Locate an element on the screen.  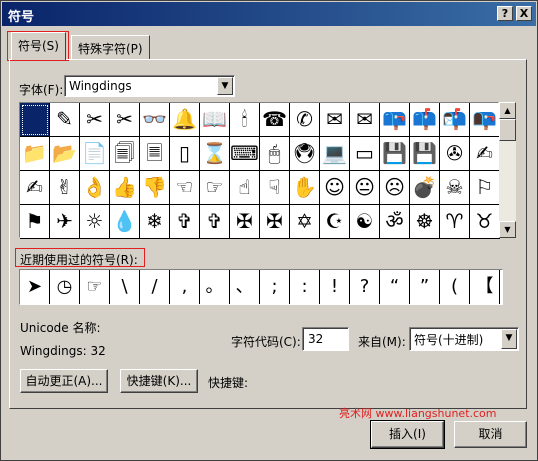
symbol-cell: ⚑ is located at coordinates (35, 222).